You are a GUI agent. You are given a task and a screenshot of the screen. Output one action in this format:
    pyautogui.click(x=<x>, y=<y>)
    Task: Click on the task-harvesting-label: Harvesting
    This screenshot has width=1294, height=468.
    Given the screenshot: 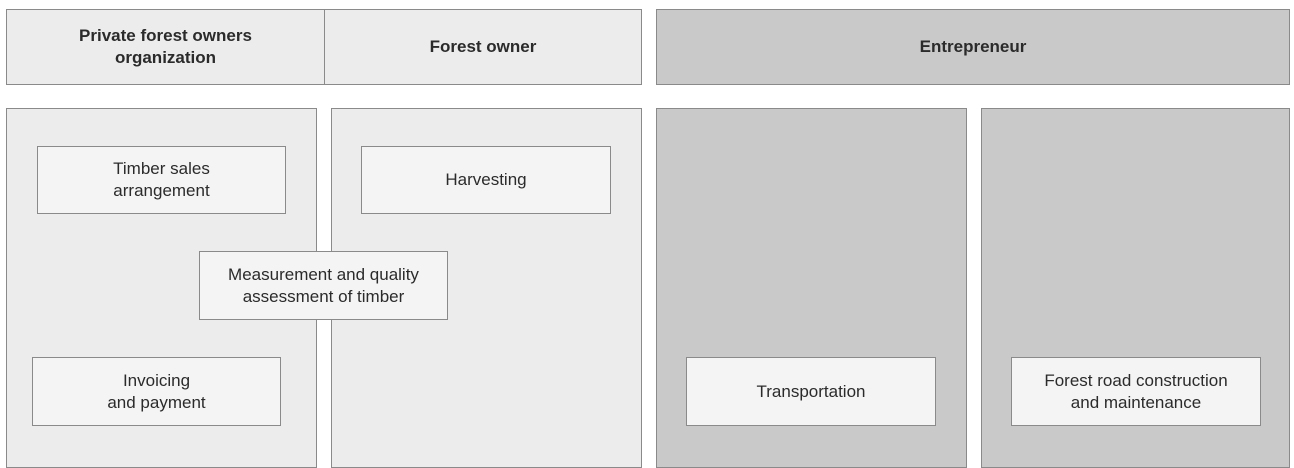 What is the action you would take?
    pyautogui.click(x=486, y=179)
    